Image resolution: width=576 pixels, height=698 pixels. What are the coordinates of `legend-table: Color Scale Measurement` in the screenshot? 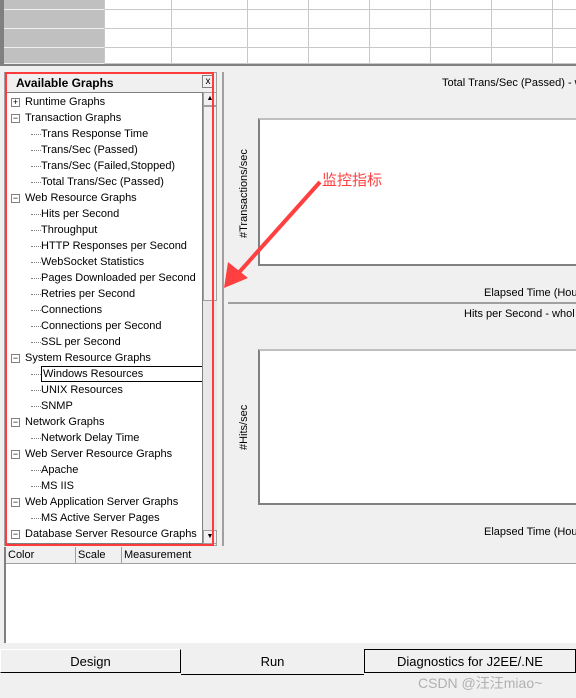 It's located at (290, 595).